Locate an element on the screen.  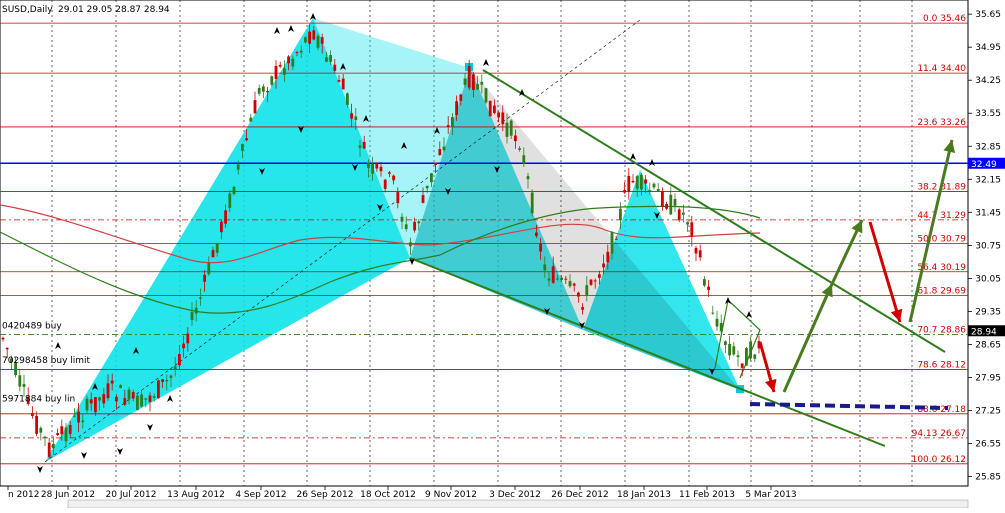
price-tick-label: 30.75 is located at coordinates (988, 246).